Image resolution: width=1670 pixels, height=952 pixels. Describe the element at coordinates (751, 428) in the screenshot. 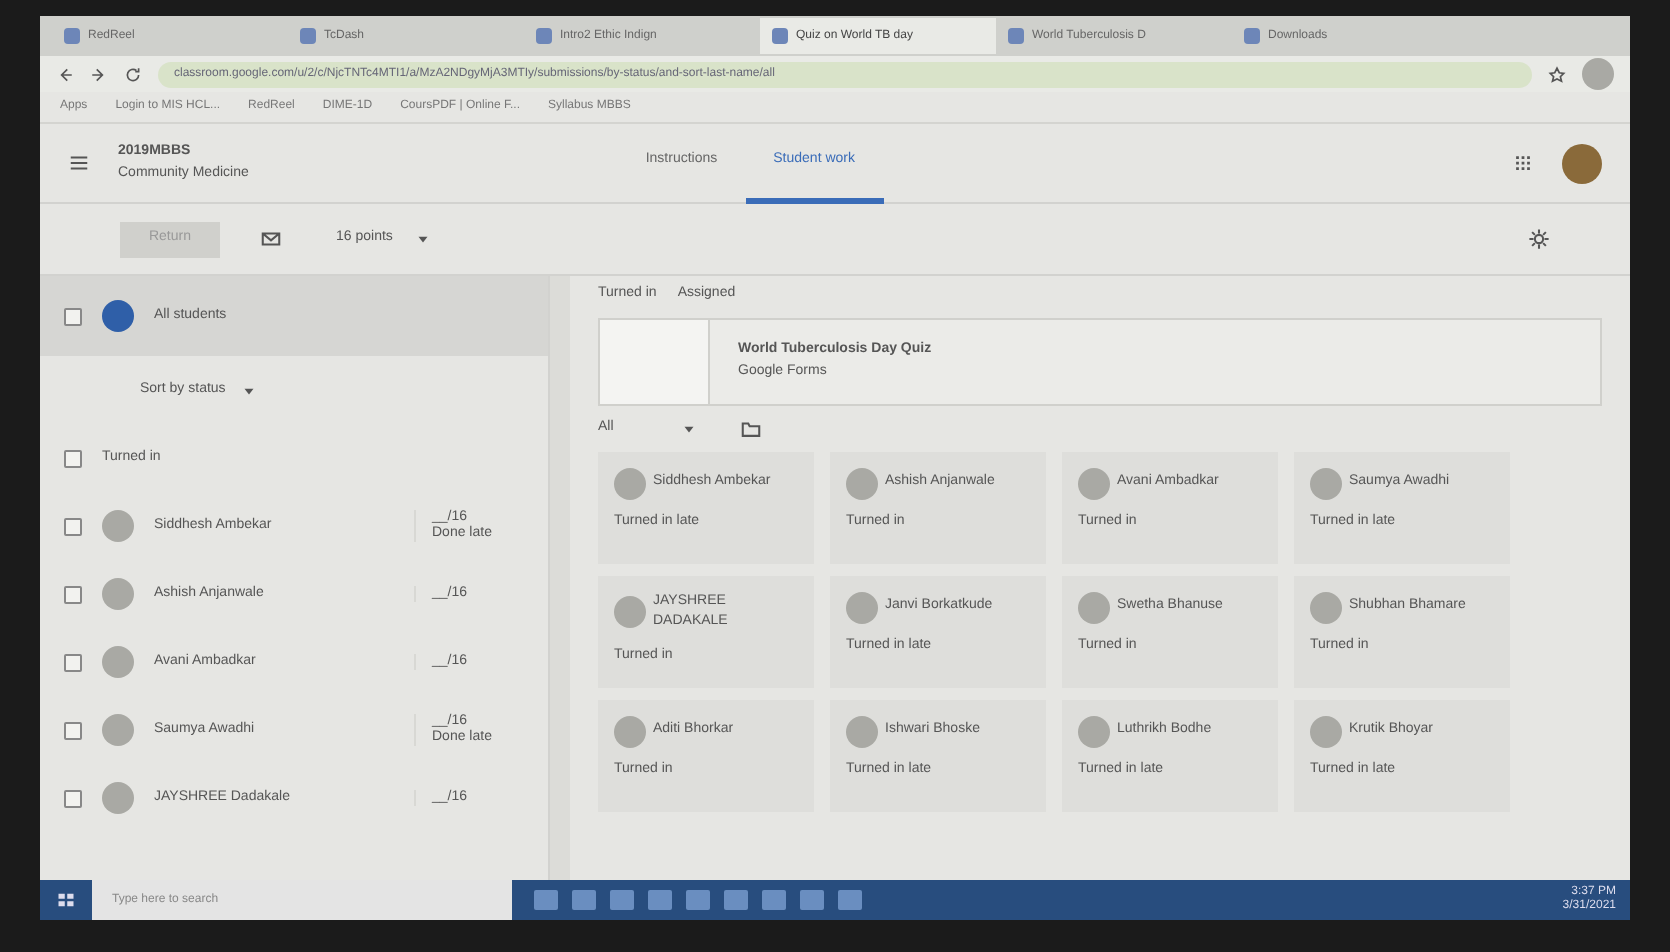

I see `folder-icon` at that location.